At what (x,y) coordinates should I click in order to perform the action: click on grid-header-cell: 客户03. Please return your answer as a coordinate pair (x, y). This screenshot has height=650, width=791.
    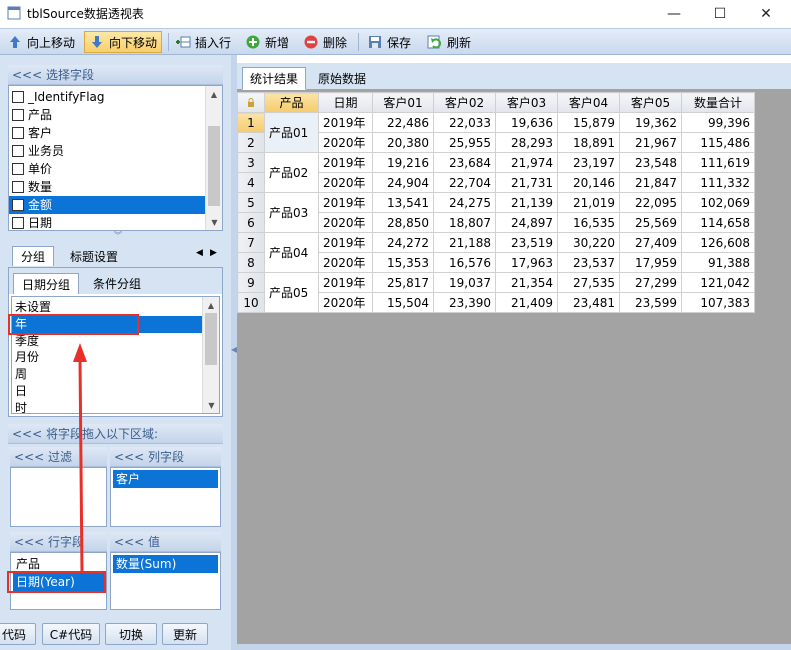
    Looking at the image, I should click on (526, 102).